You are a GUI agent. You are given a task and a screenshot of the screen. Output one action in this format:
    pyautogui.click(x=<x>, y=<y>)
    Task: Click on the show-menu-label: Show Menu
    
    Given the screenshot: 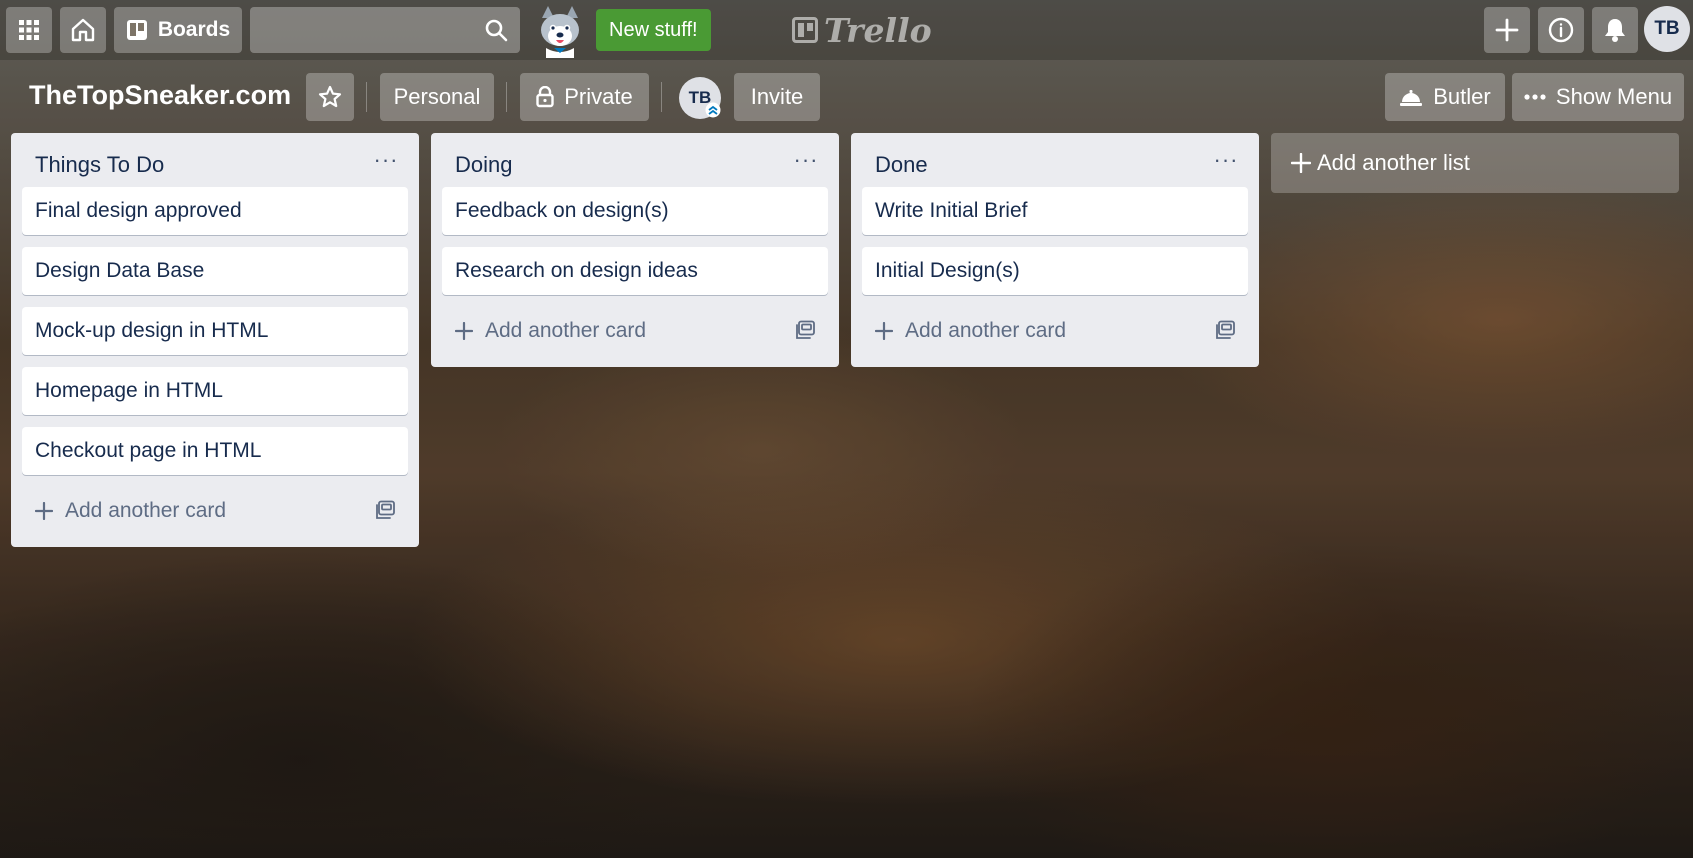 What is the action you would take?
    pyautogui.click(x=1614, y=96)
    